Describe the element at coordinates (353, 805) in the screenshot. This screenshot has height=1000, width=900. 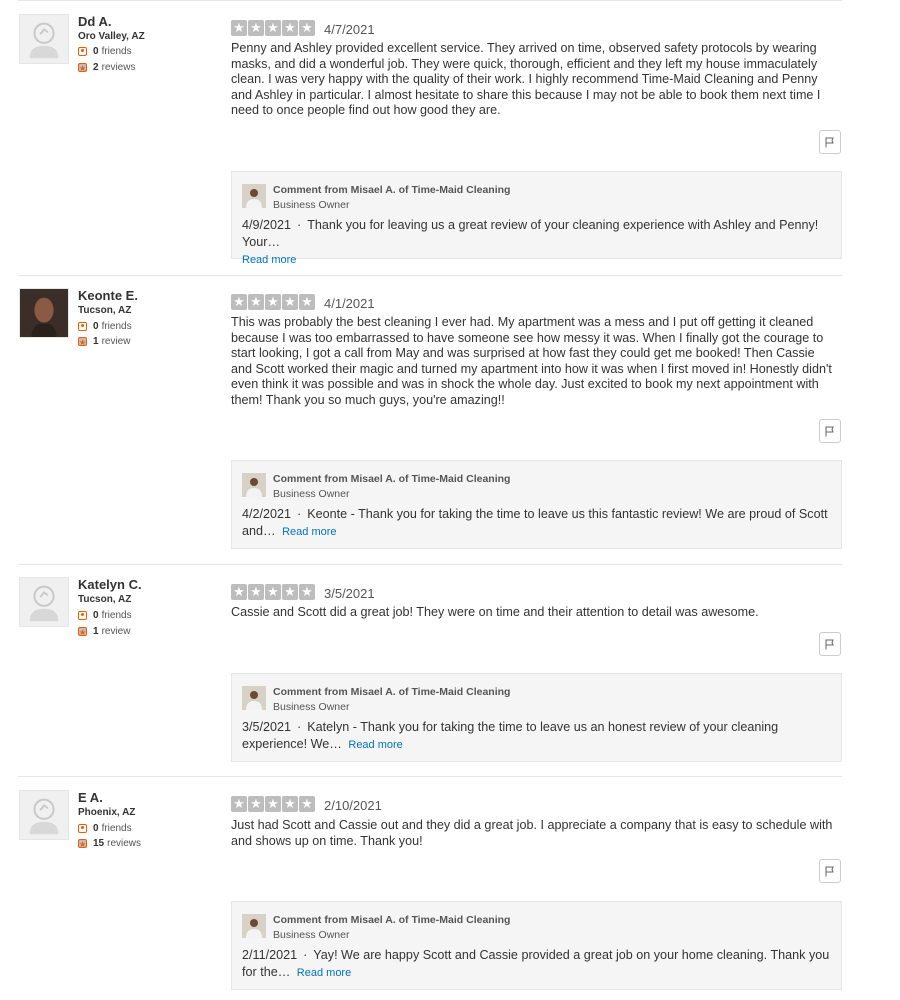
I see `review-date: 2/10/2021` at that location.